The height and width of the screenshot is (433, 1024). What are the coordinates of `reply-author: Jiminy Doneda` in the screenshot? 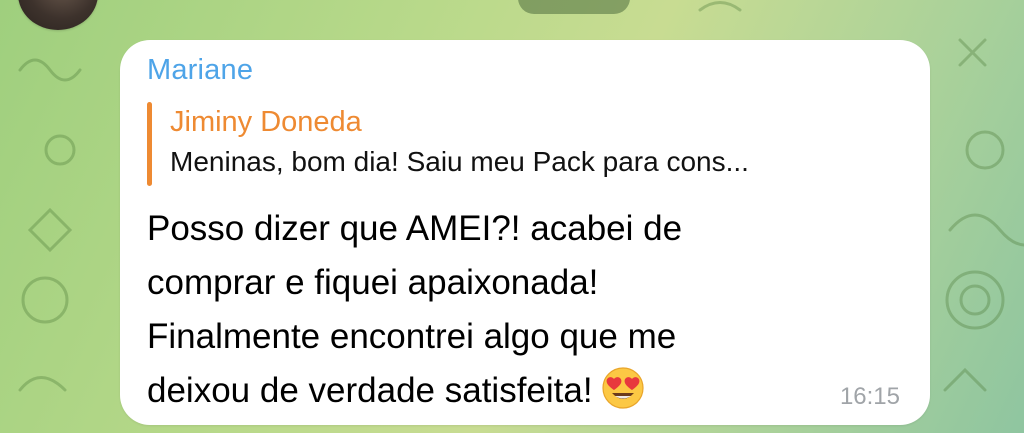 It's located at (266, 122).